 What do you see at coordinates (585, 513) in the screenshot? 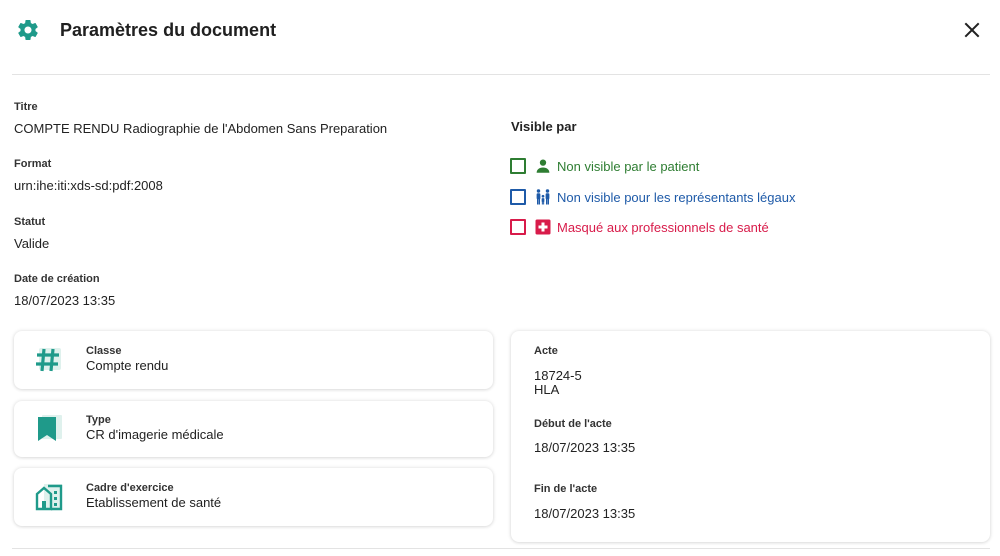
I see `fin-acte-value: 18/07/2023 13:35` at bounding box center [585, 513].